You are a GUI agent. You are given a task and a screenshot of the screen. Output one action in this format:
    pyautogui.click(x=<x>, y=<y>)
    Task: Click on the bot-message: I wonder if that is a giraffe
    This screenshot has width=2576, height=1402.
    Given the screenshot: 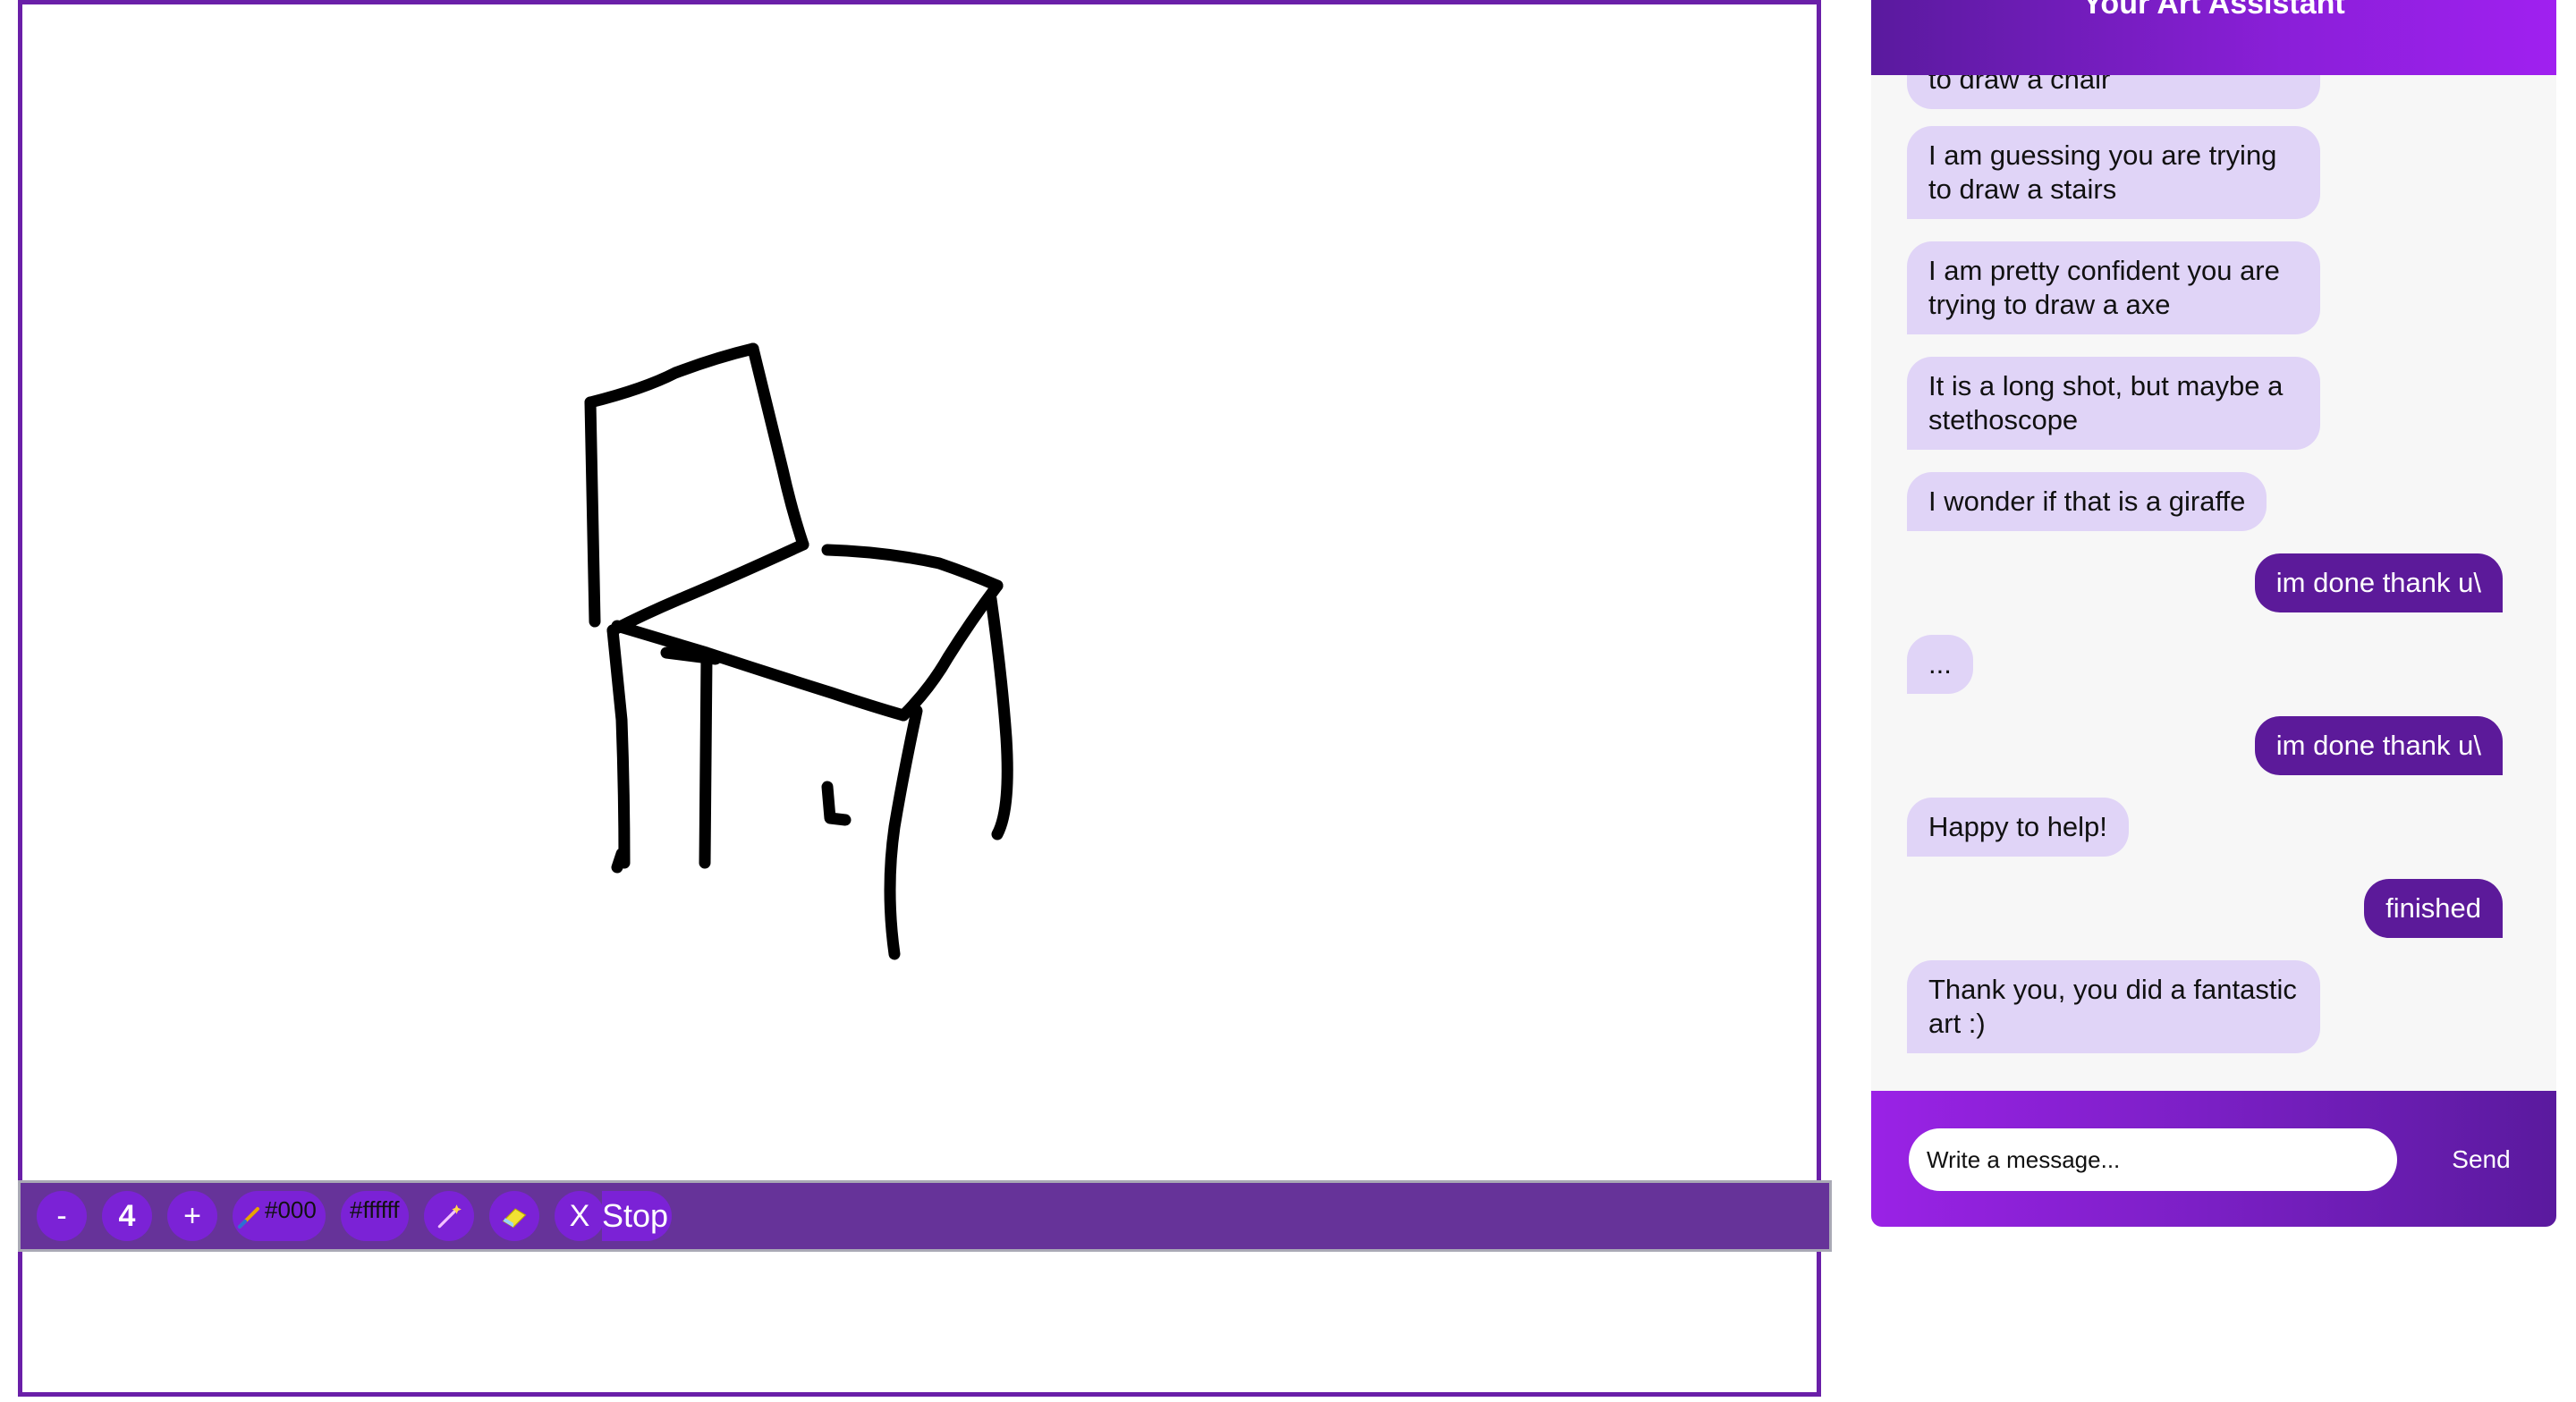 What is the action you would take?
    pyautogui.click(x=2087, y=502)
    